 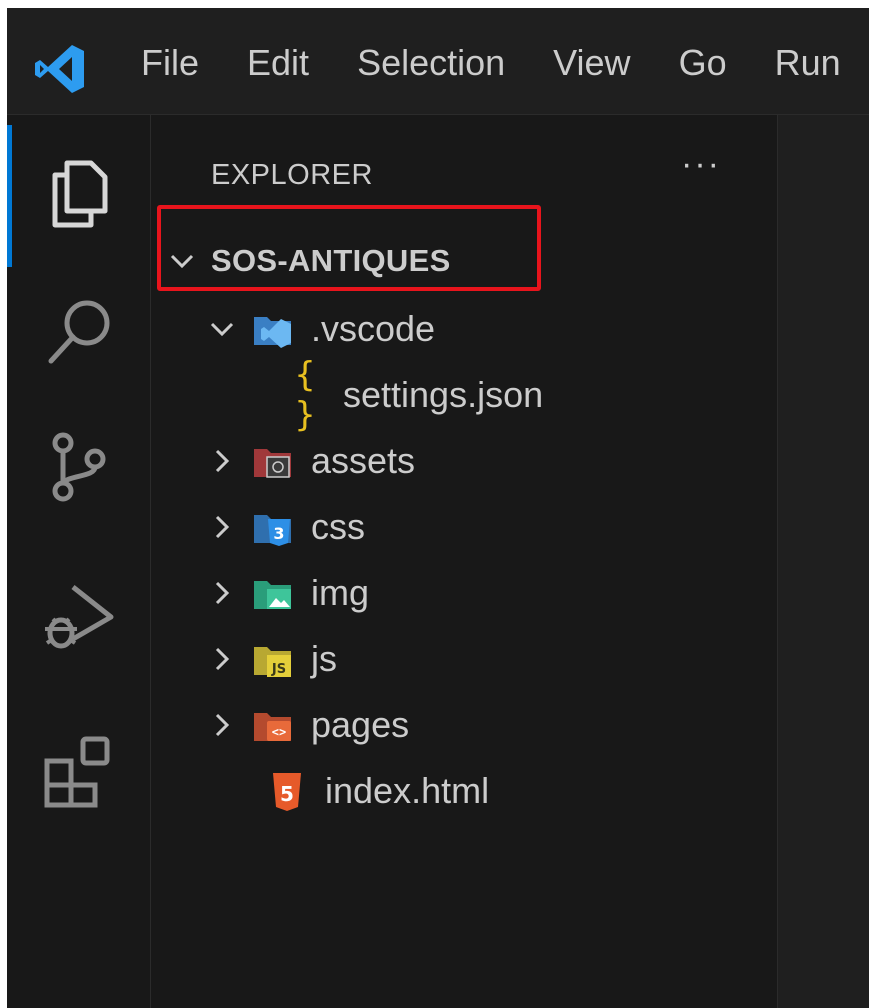 What do you see at coordinates (79, 561) in the screenshot?
I see `activity-bar` at bounding box center [79, 561].